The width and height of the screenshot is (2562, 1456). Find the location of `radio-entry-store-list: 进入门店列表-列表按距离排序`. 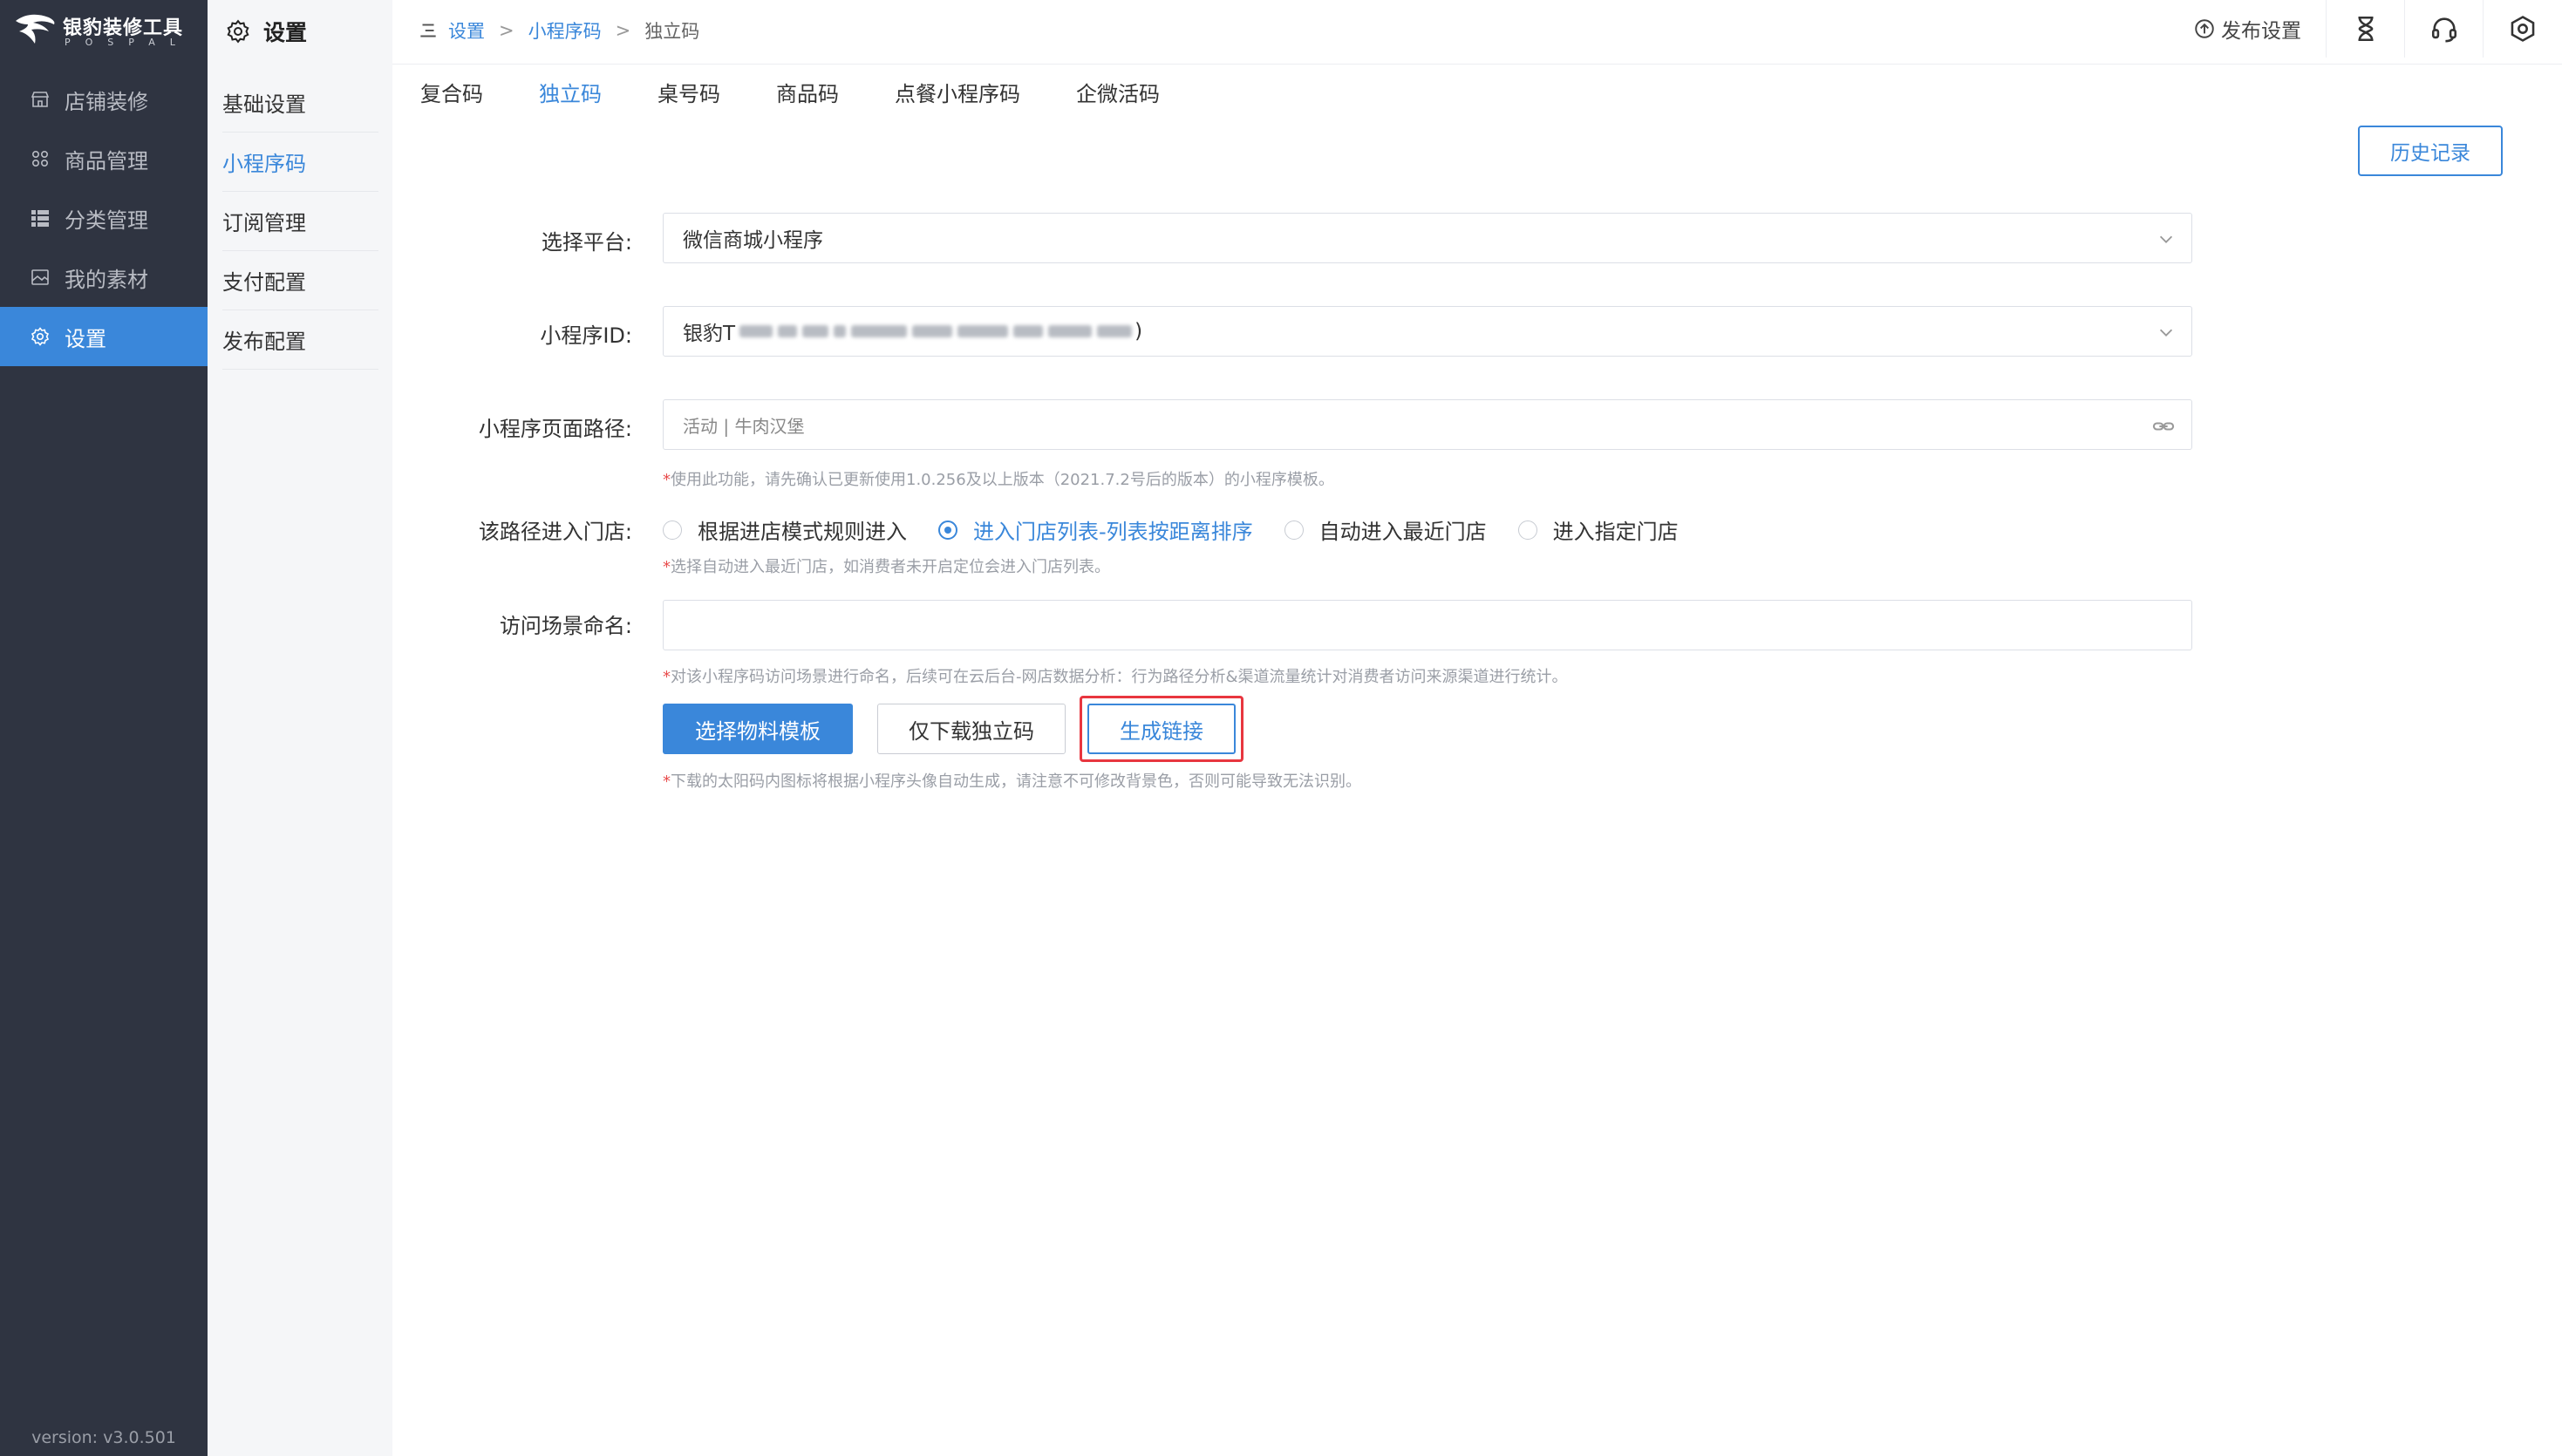

radio-entry-store-list: 进入门店列表-列表按距离排序 is located at coordinates (1095, 529).